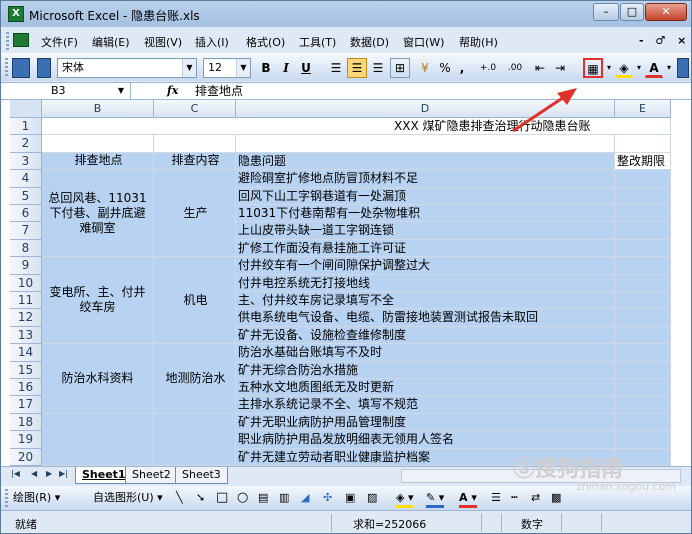 This screenshot has height=534, width=692. I want to click on arrow-icon: ➘, so click(200, 499).